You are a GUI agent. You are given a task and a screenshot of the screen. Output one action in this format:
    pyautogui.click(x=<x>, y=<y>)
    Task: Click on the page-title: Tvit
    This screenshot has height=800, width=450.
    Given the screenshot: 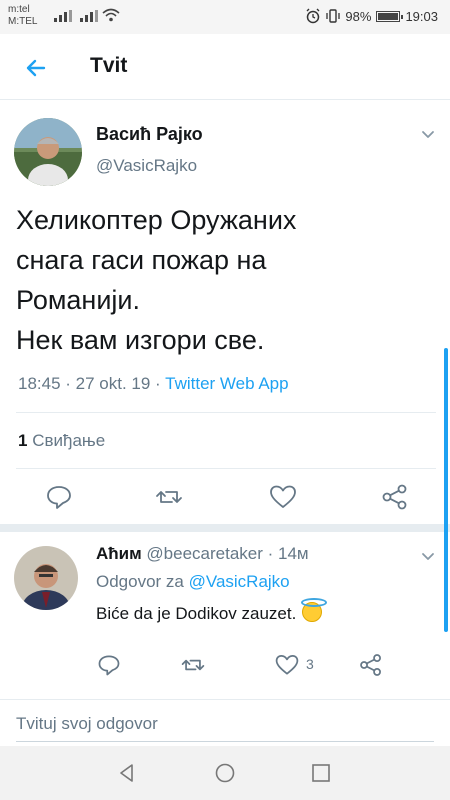 What is the action you would take?
    pyautogui.click(x=109, y=65)
    